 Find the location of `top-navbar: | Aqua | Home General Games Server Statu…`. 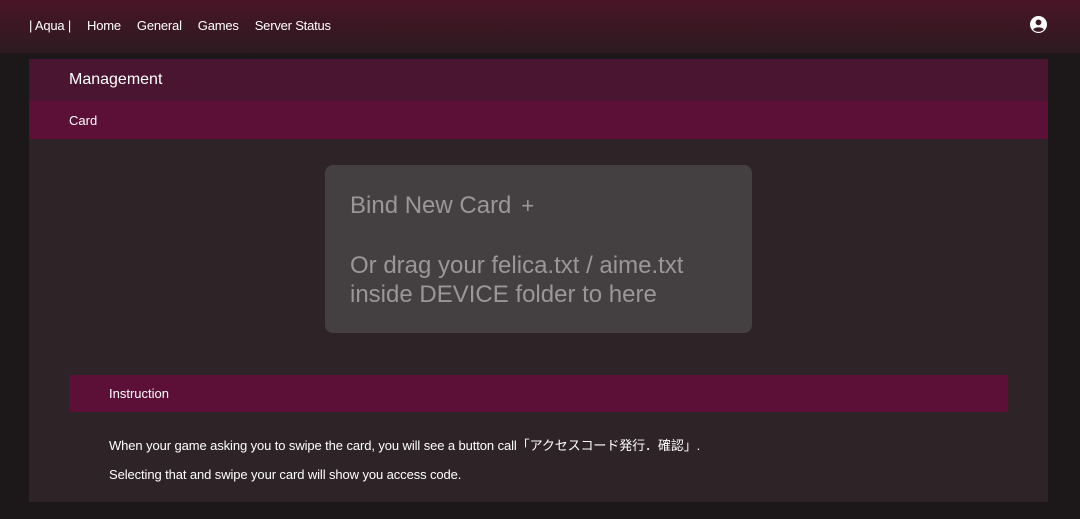

top-navbar: | Aqua | Home General Games Server Statu… is located at coordinates (540, 26).